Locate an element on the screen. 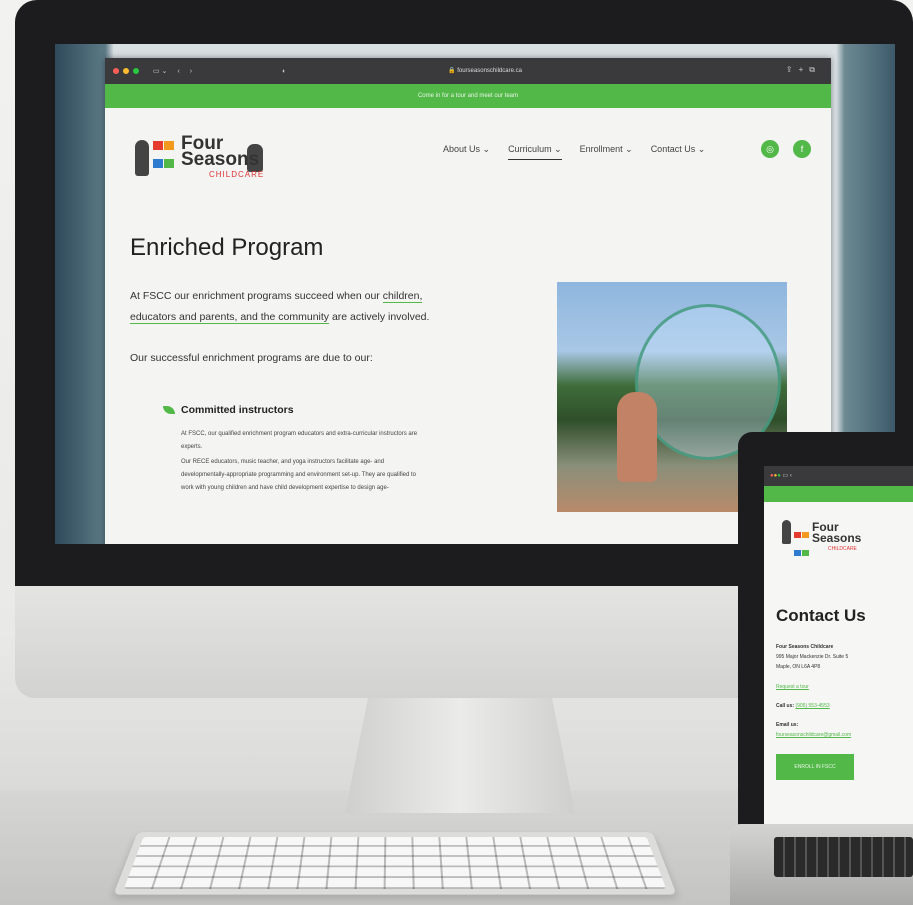 This screenshot has height=905, width=913. laptop-address-2: Maple, ON L6A 4P8 is located at coordinates (798, 667).